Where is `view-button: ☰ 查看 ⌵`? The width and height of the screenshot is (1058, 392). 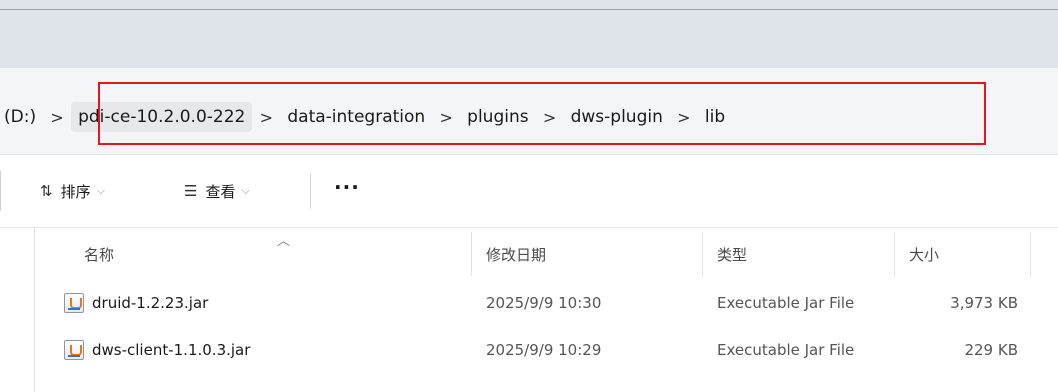 view-button: ☰ 查看 ⌵ is located at coordinates (217, 191).